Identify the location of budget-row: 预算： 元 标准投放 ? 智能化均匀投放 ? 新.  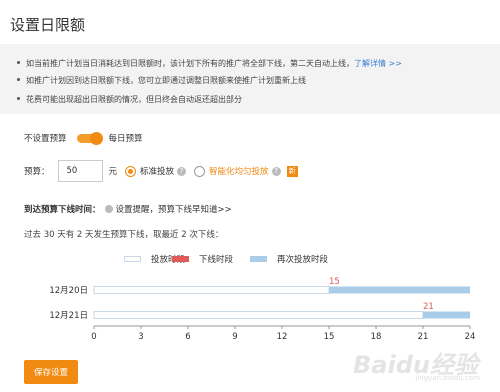
(161, 171).